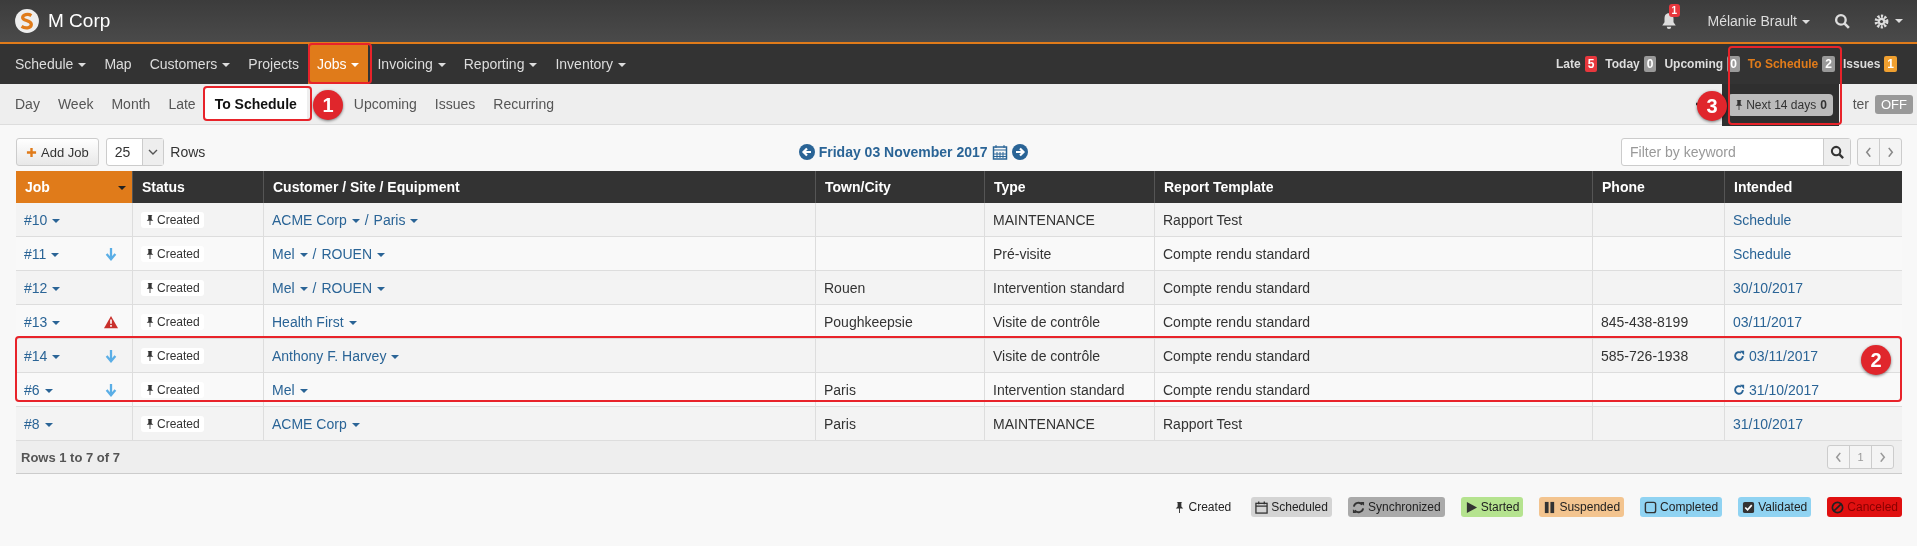 This screenshot has height=546, width=1917. What do you see at coordinates (455, 104) in the screenshot?
I see `sub-nav-tab: Issues` at bounding box center [455, 104].